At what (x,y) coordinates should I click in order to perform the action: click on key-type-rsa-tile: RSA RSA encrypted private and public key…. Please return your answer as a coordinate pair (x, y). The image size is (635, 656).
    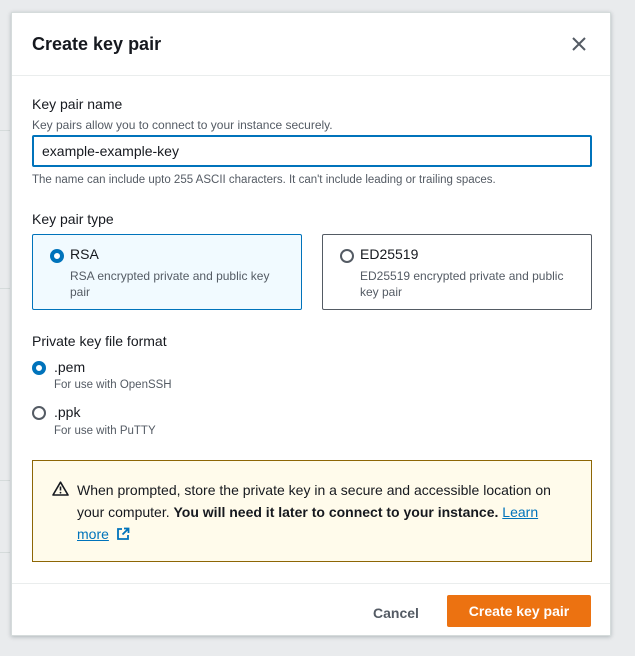
    Looking at the image, I should click on (167, 272).